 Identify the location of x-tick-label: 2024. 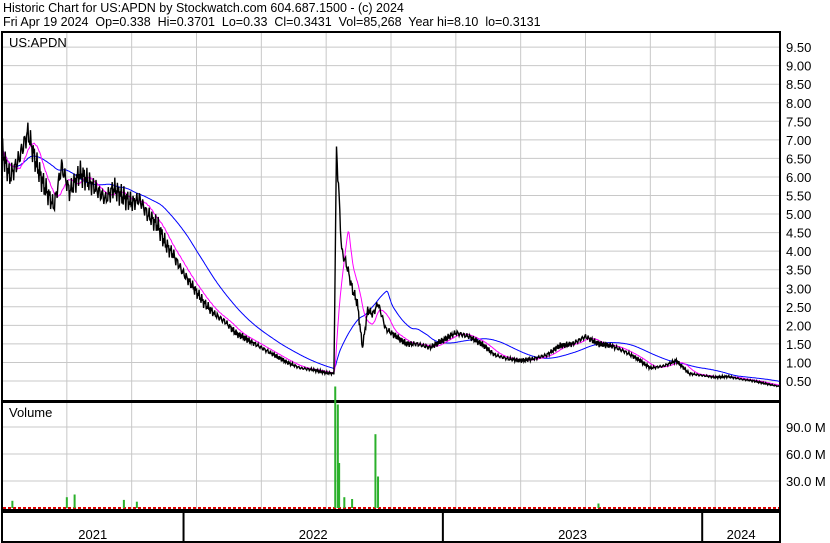
(741, 534).